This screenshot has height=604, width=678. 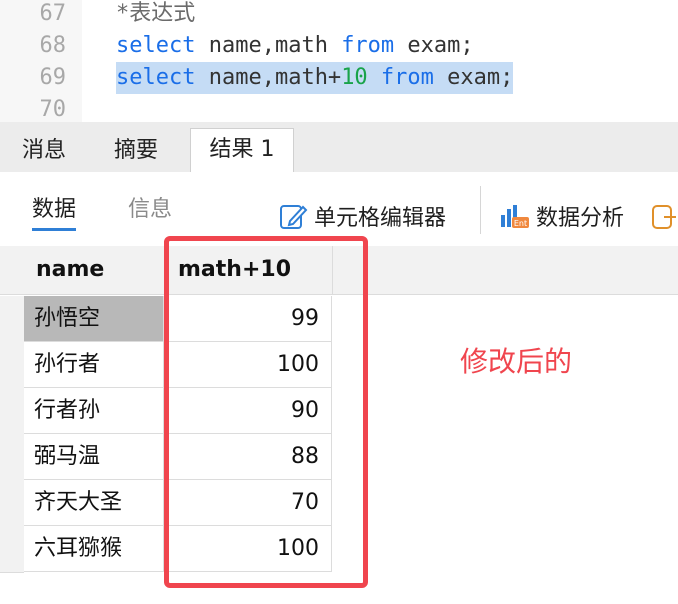 I want to click on selected-code-text: select name,math+10 from exam;, so click(x=315, y=78).